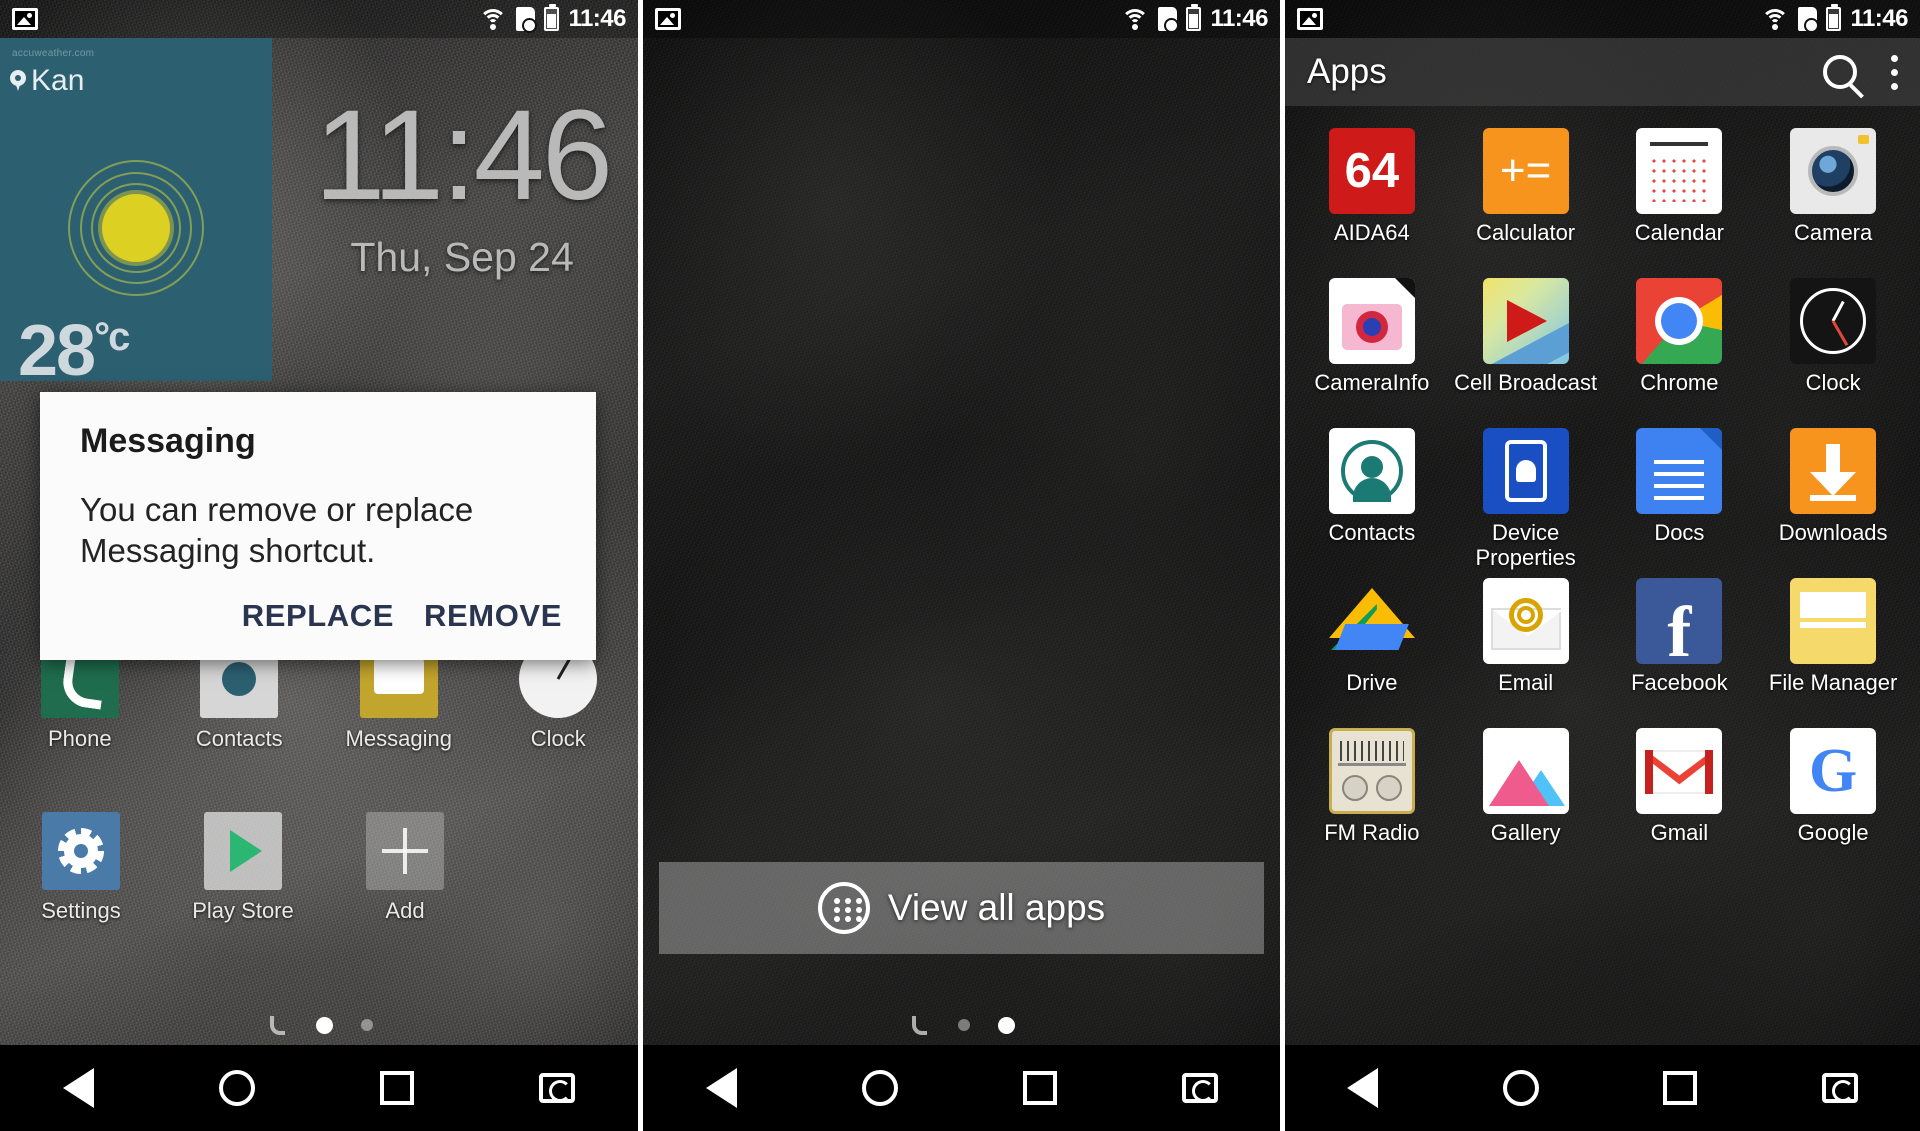  Describe the element at coordinates (1833, 621) in the screenshot. I see `file-manager-icon` at that location.